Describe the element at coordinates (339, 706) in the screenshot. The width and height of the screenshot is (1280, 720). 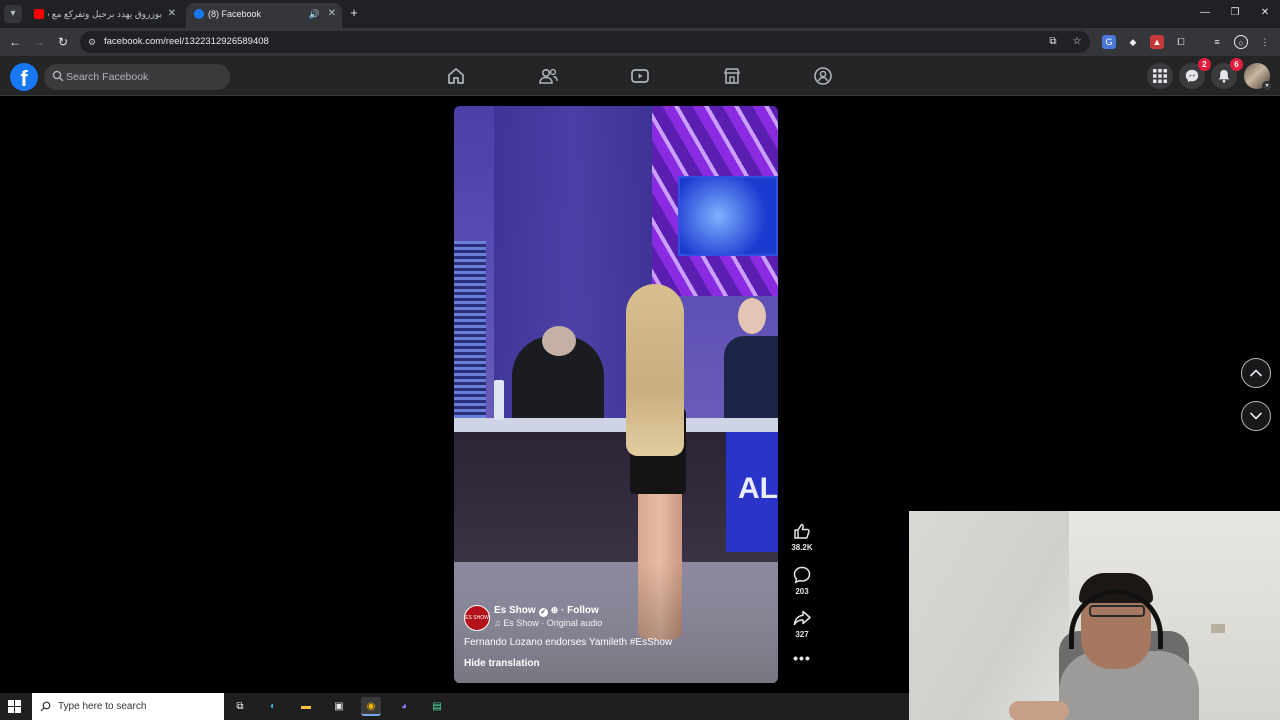
I see `store-icon: ▣` at that location.